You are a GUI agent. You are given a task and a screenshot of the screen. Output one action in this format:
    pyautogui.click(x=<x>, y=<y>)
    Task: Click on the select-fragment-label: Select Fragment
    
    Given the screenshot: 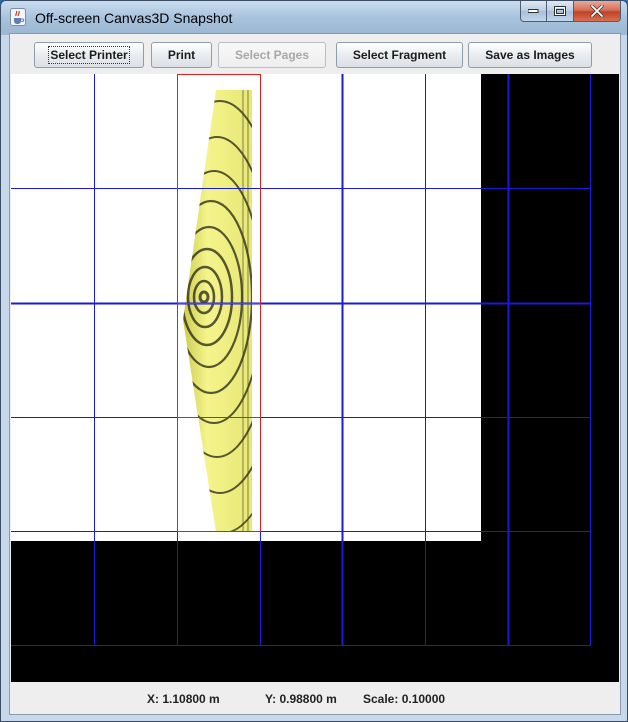 What is the action you would take?
    pyautogui.click(x=399, y=55)
    